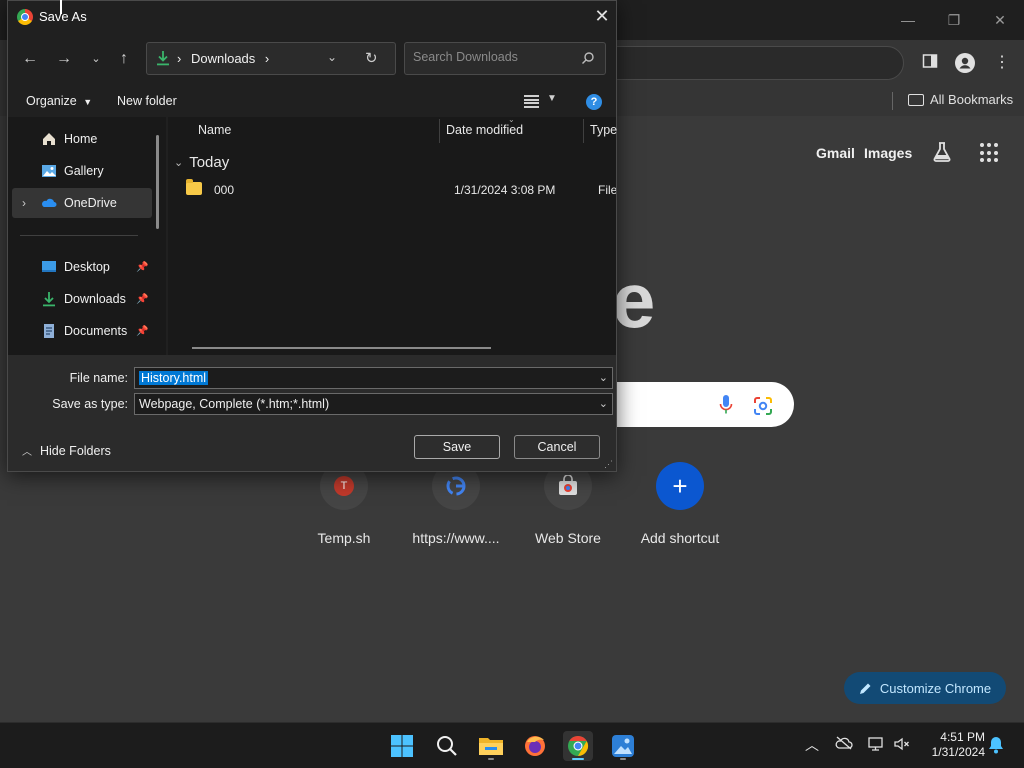  Describe the element at coordinates (888, 153) in the screenshot. I see `images-link: Images` at that location.